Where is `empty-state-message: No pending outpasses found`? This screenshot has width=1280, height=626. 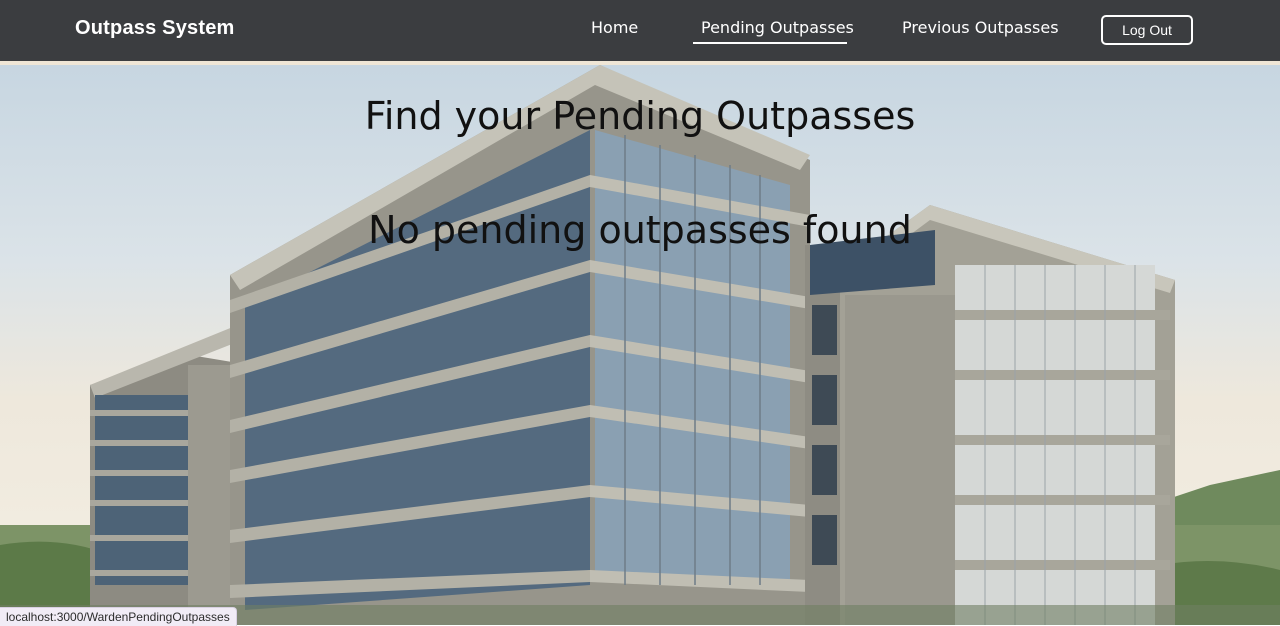 empty-state-message: No pending outpasses found is located at coordinates (640, 230).